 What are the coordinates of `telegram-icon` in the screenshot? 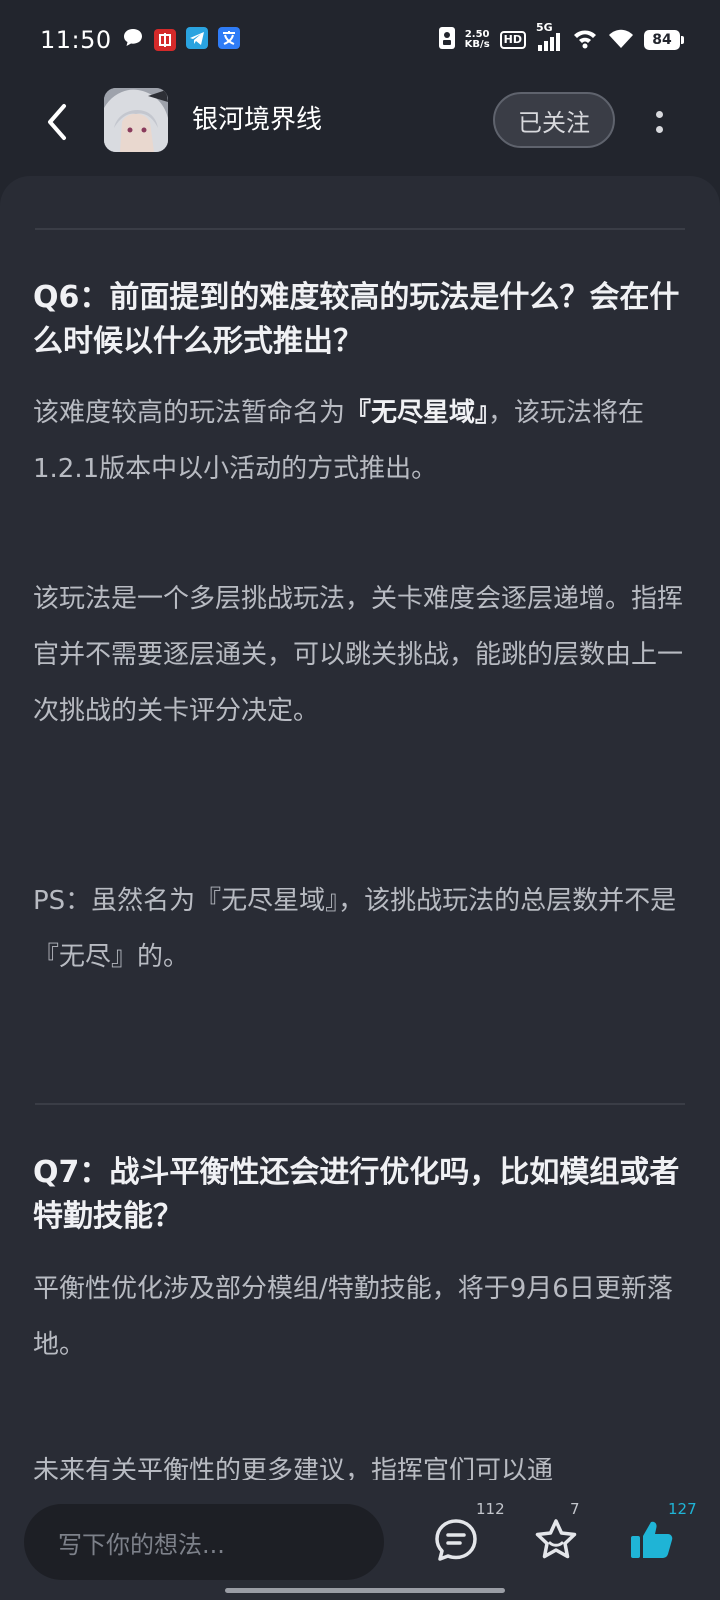 It's located at (196, 40).